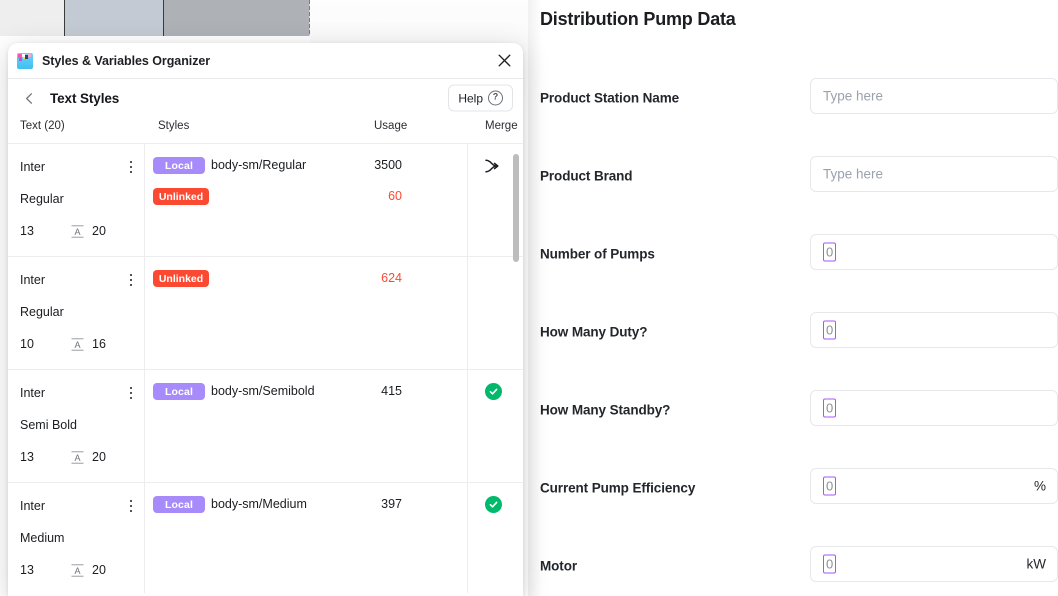 Image resolution: width=1058 pixels, height=596 pixels. Describe the element at coordinates (793, 410) in the screenshot. I see `form-row: How Many Standby? 0` at that location.